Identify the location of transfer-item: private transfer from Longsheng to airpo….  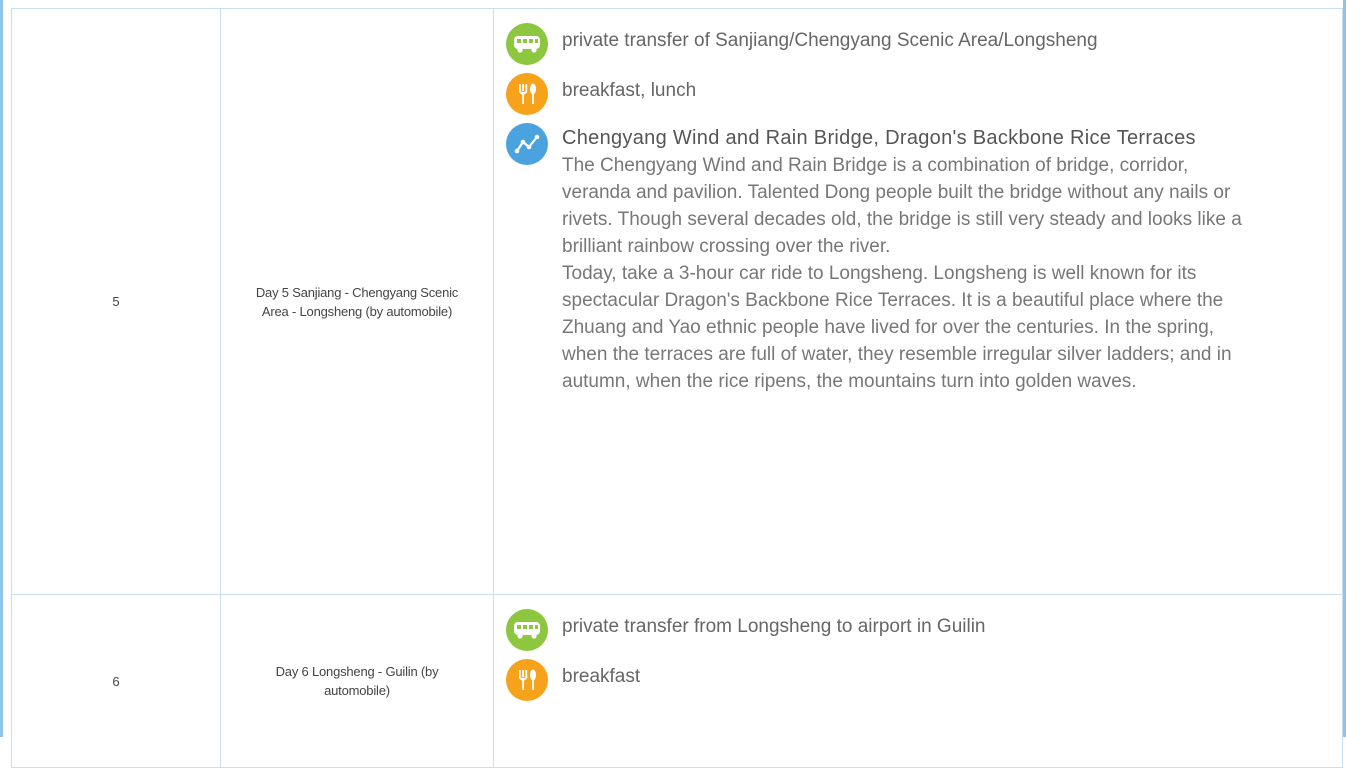
(918, 629).